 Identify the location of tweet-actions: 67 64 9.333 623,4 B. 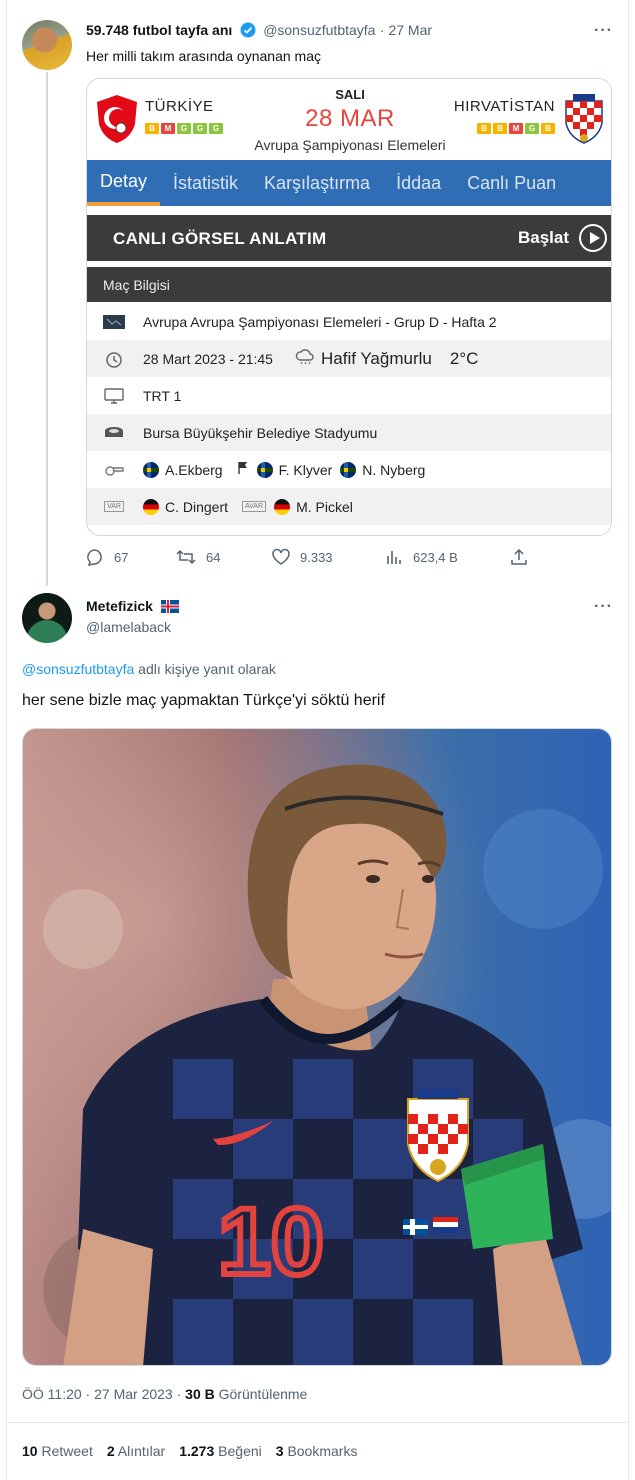
(311, 558).